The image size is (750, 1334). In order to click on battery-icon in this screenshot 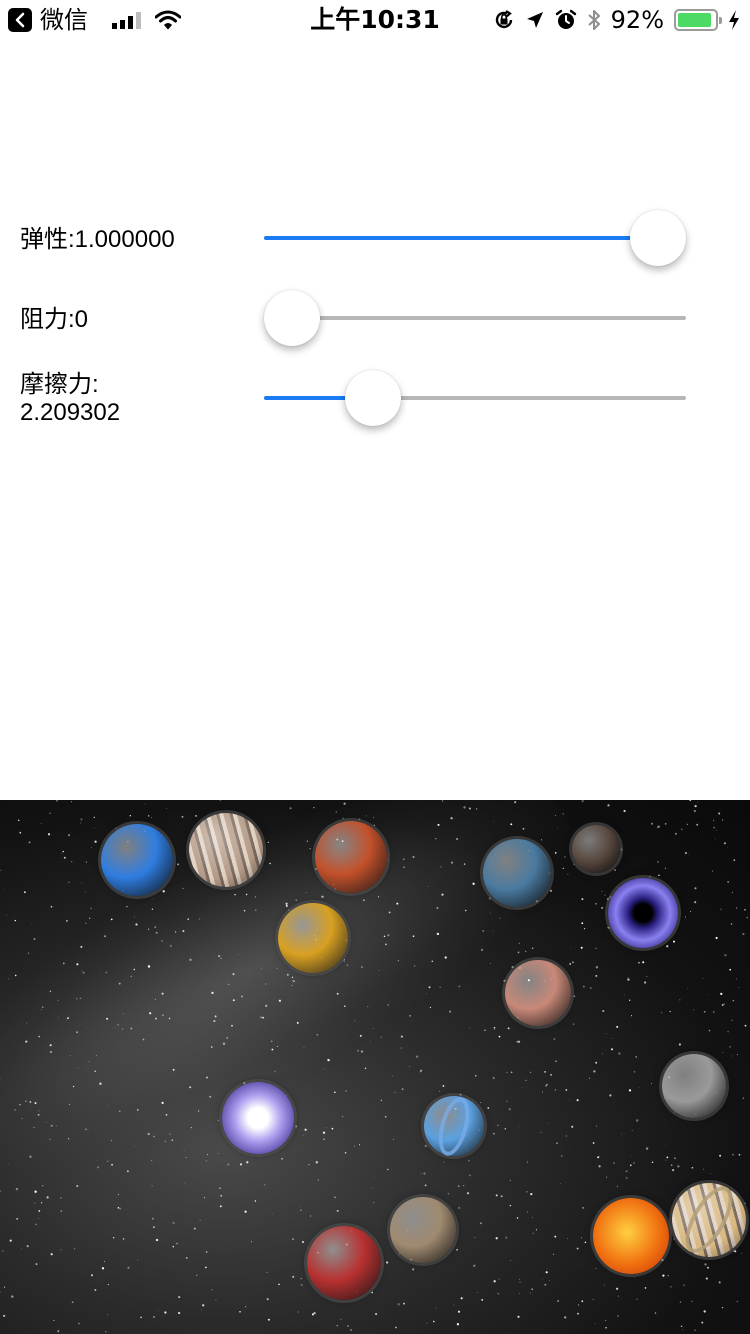, I will do `click(698, 20)`.